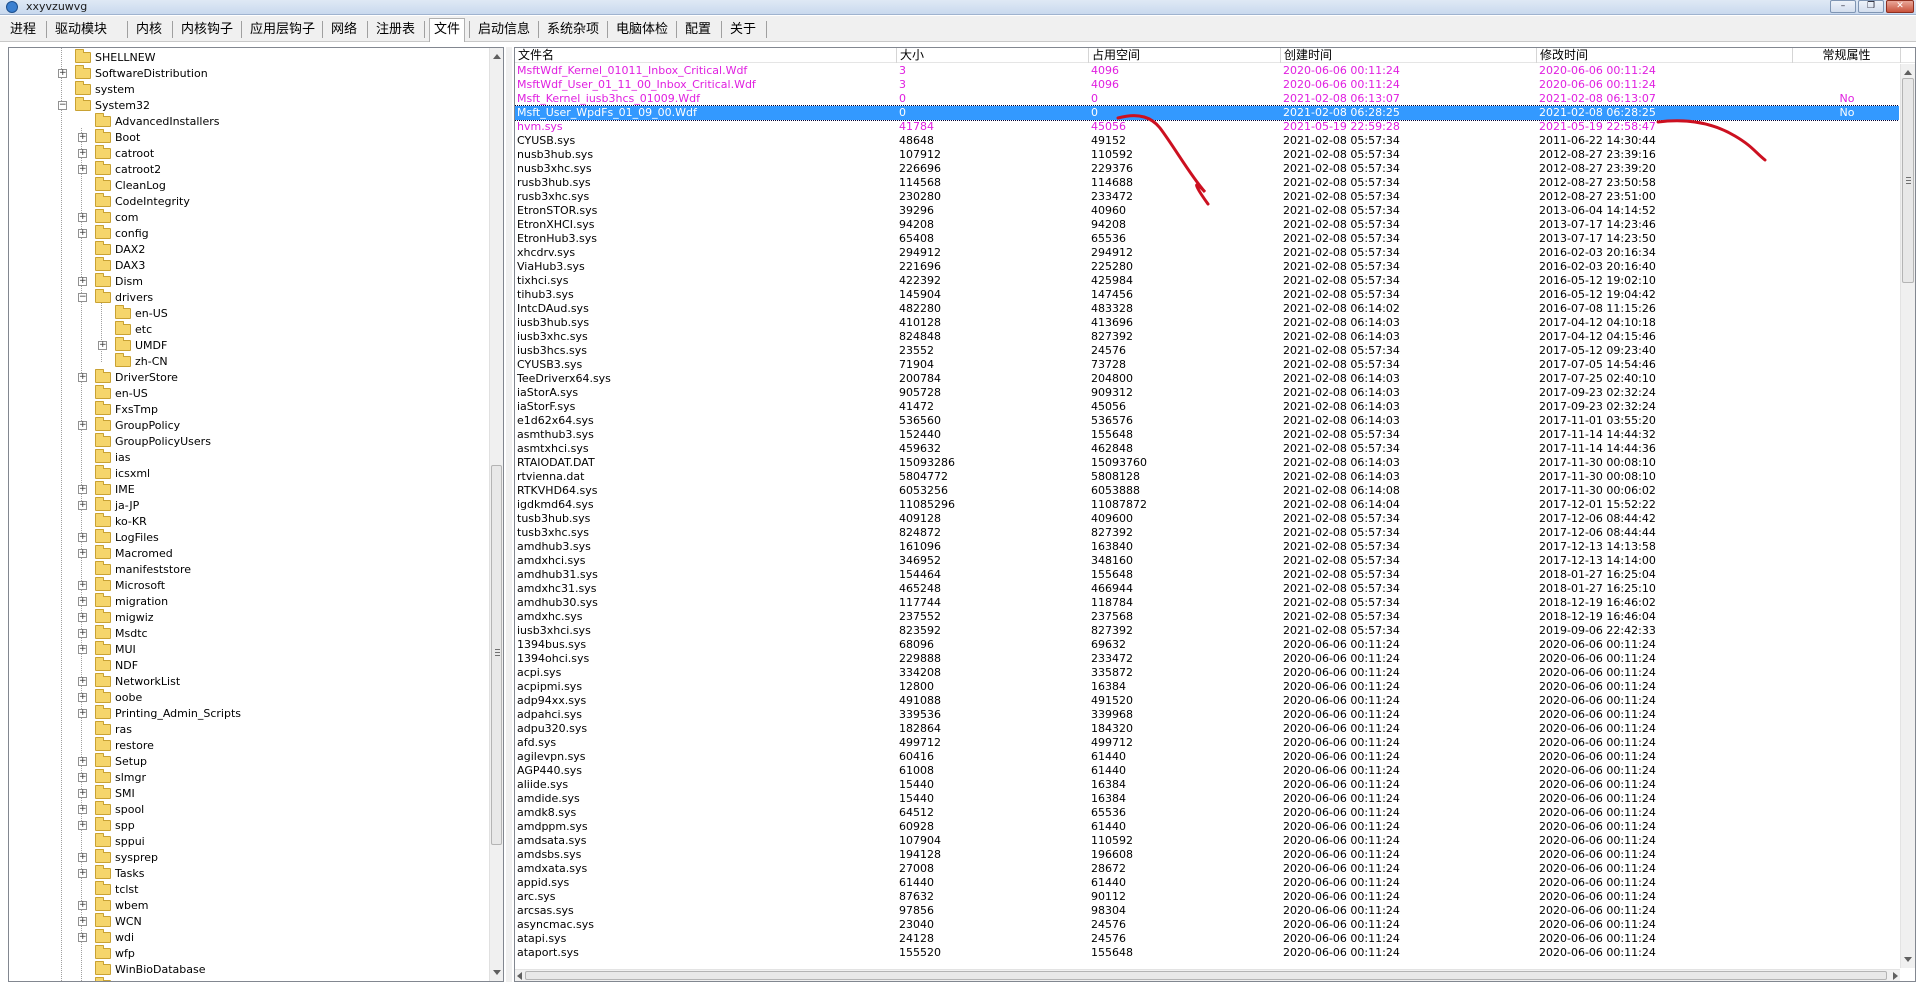 The height and width of the screenshot is (982, 1916). What do you see at coordinates (244, 761) in the screenshot?
I see `tree-item: + Setup` at bounding box center [244, 761].